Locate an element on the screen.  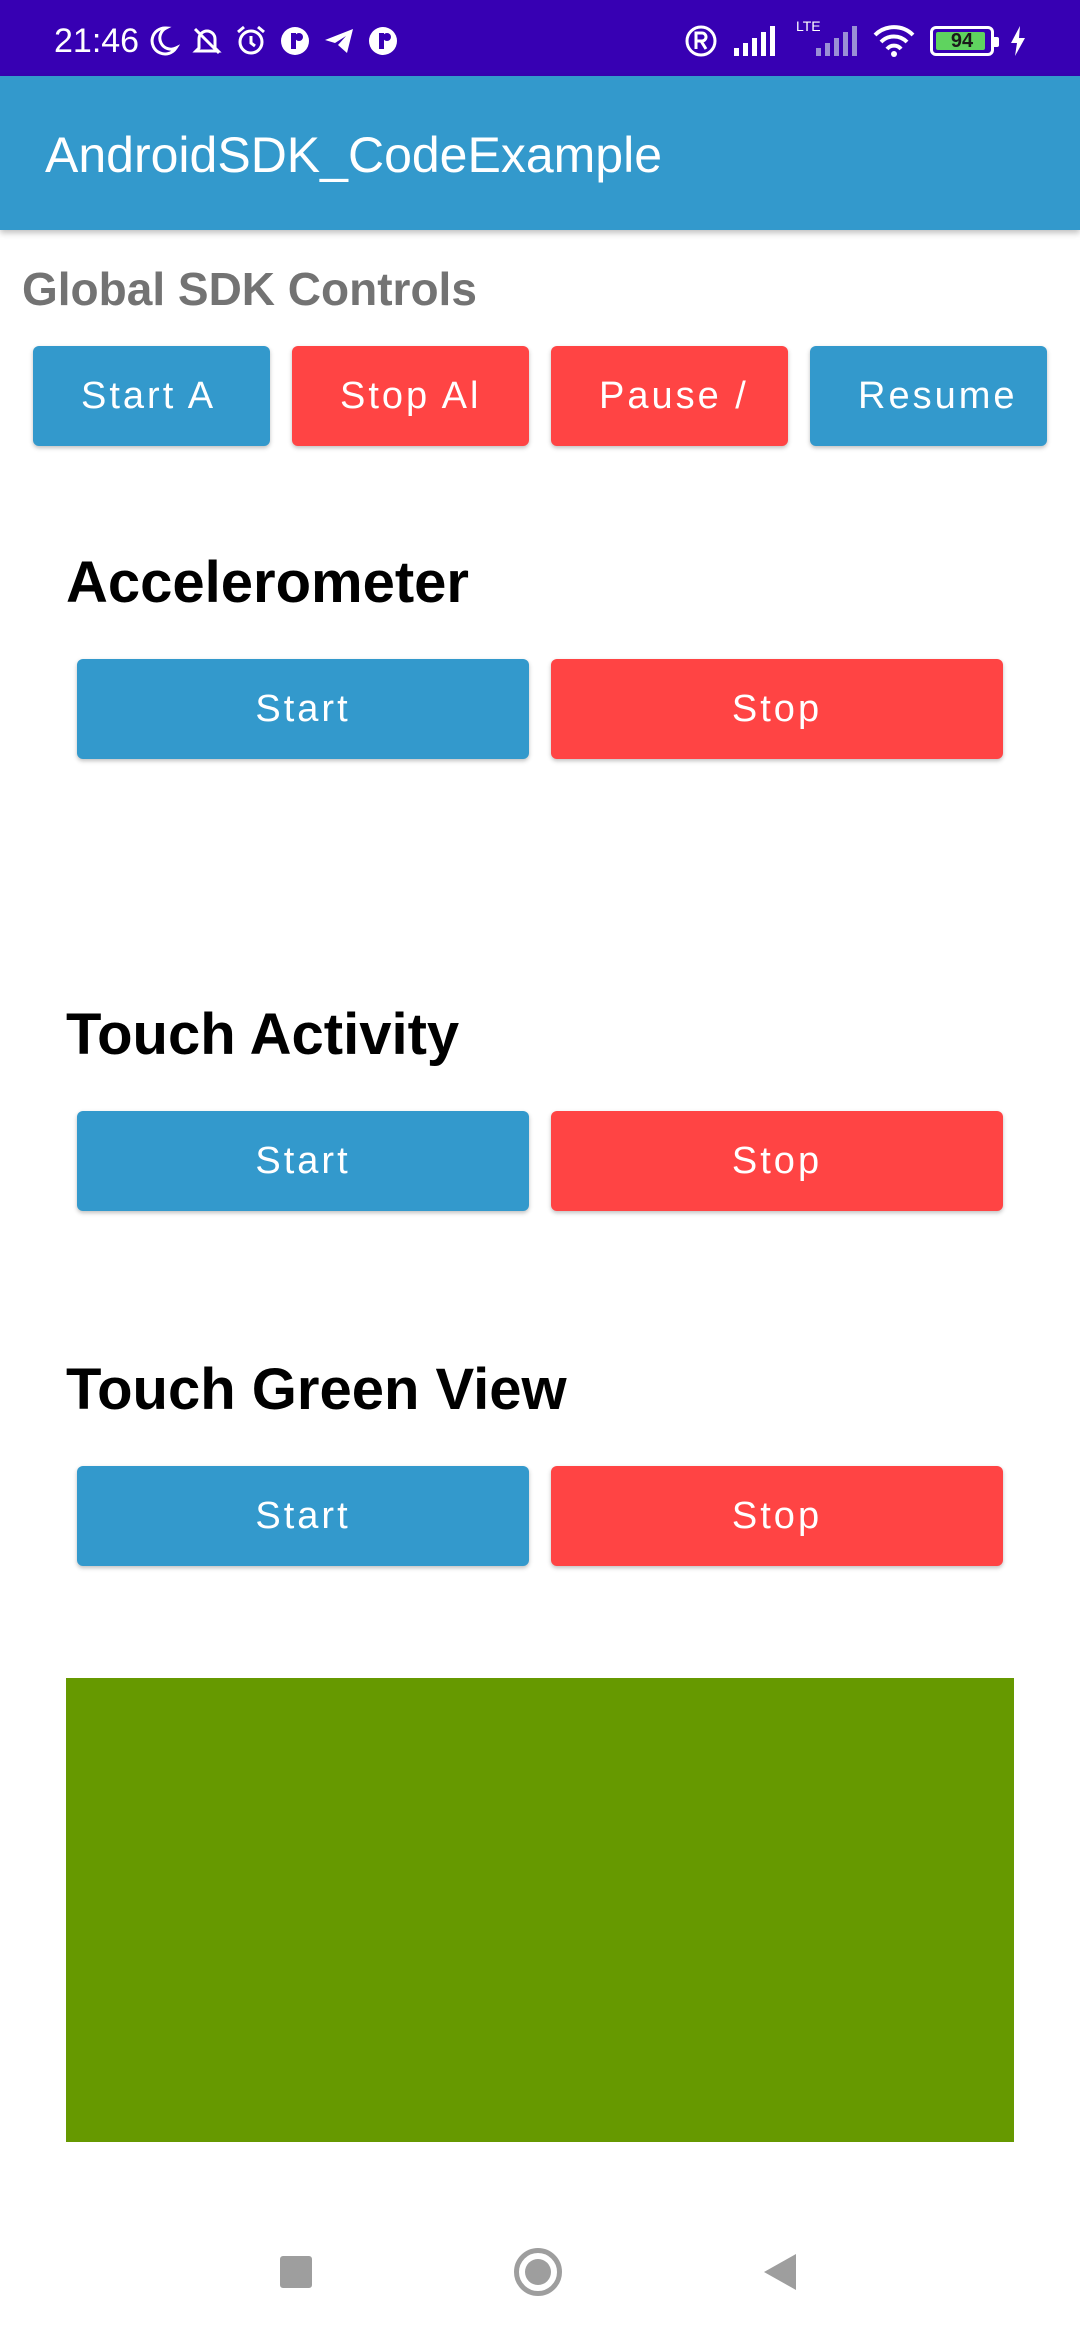
moon-icon is located at coordinates (163, 41).